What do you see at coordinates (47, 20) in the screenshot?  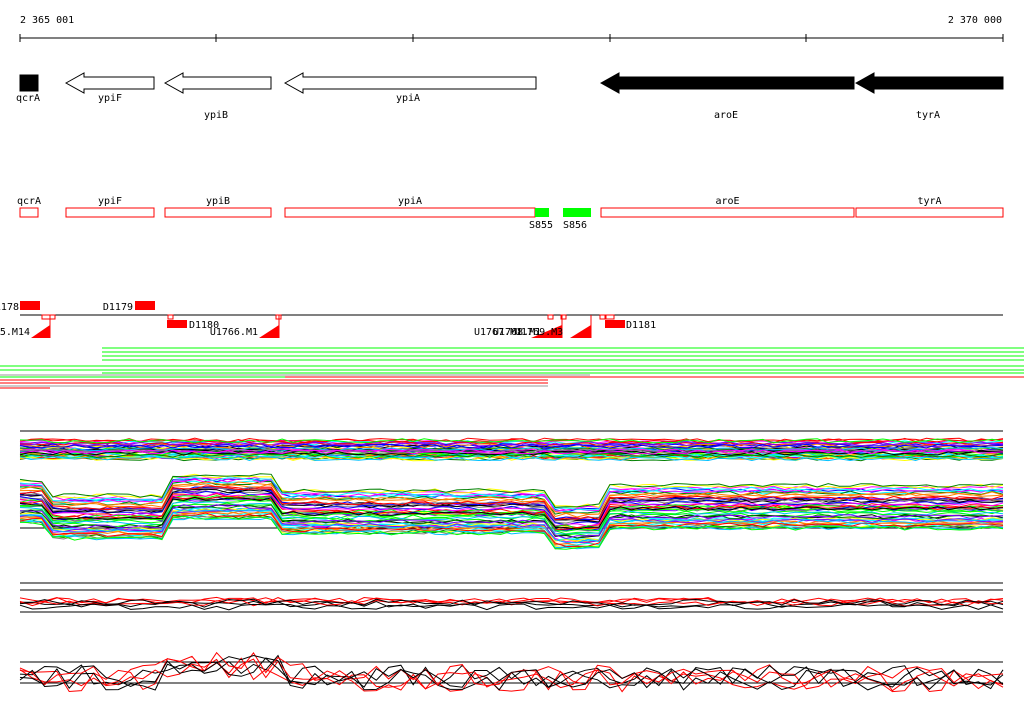 I see `ruler-start-label: 2 365 001` at bounding box center [47, 20].